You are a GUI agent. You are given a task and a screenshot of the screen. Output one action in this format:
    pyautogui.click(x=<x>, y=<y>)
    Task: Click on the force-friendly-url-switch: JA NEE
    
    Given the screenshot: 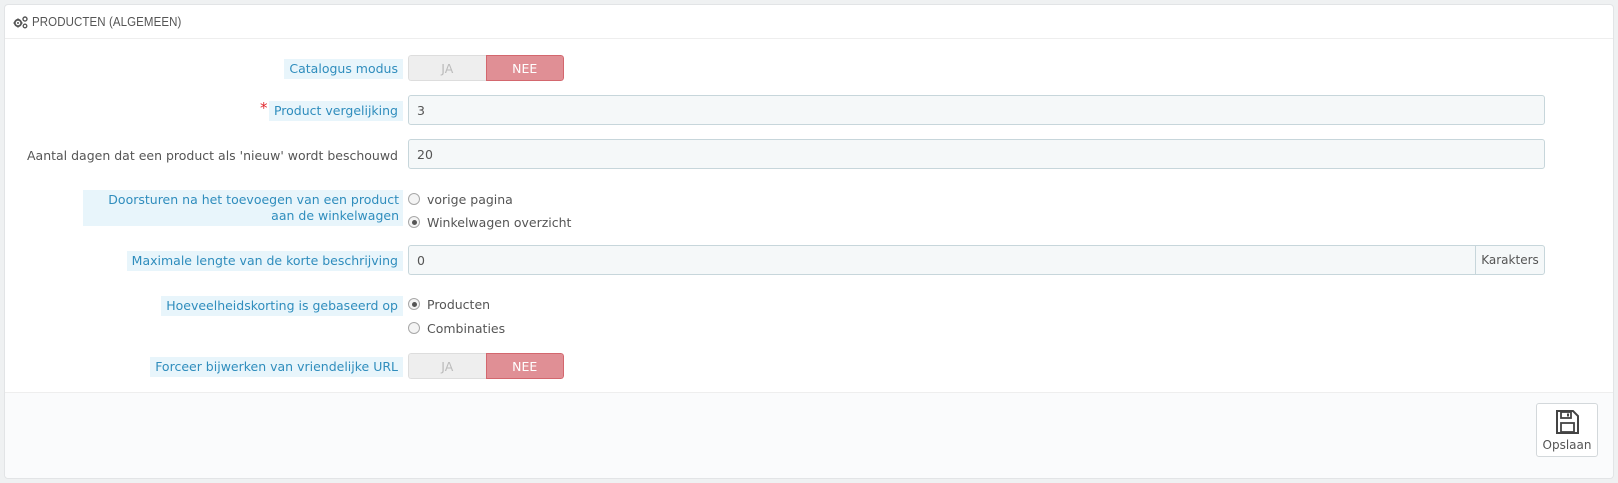 What is the action you would take?
    pyautogui.click(x=486, y=366)
    